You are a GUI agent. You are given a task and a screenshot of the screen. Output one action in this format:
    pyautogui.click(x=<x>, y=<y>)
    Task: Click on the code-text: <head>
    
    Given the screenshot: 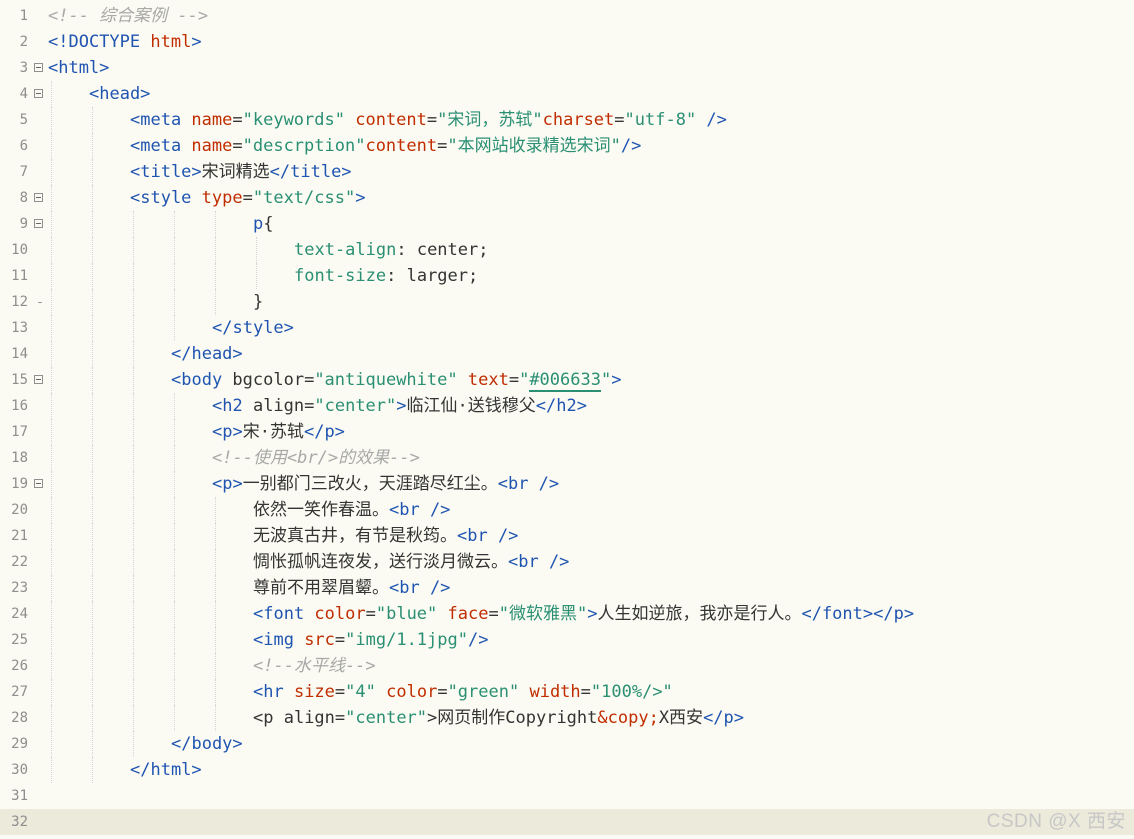 What is the action you would take?
    pyautogui.click(x=119, y=94)
    